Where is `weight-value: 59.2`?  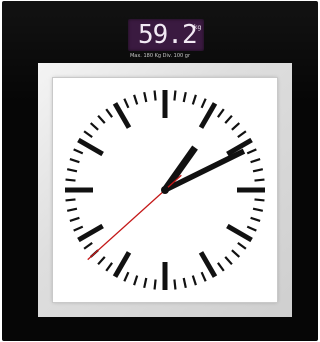 weight-value: 59.2 is located at coordinates (168, 35).